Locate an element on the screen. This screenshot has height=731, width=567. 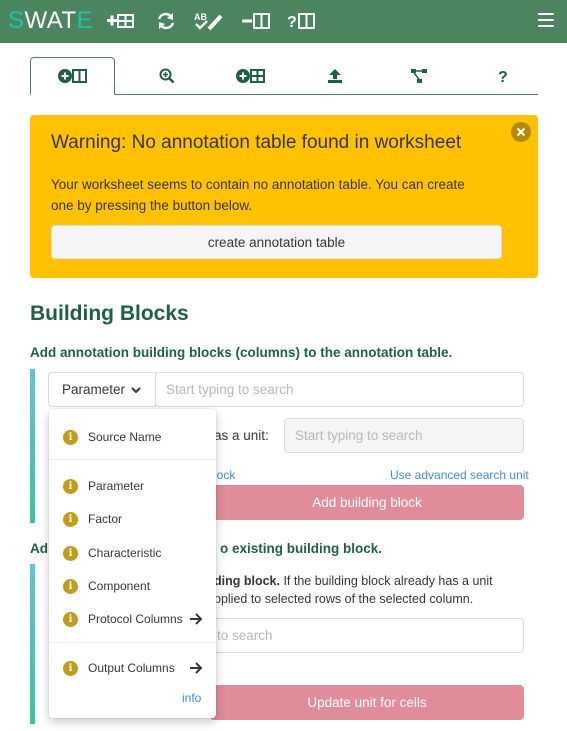
building-block-type-select: Parameter is located at coordinates (102, 389).